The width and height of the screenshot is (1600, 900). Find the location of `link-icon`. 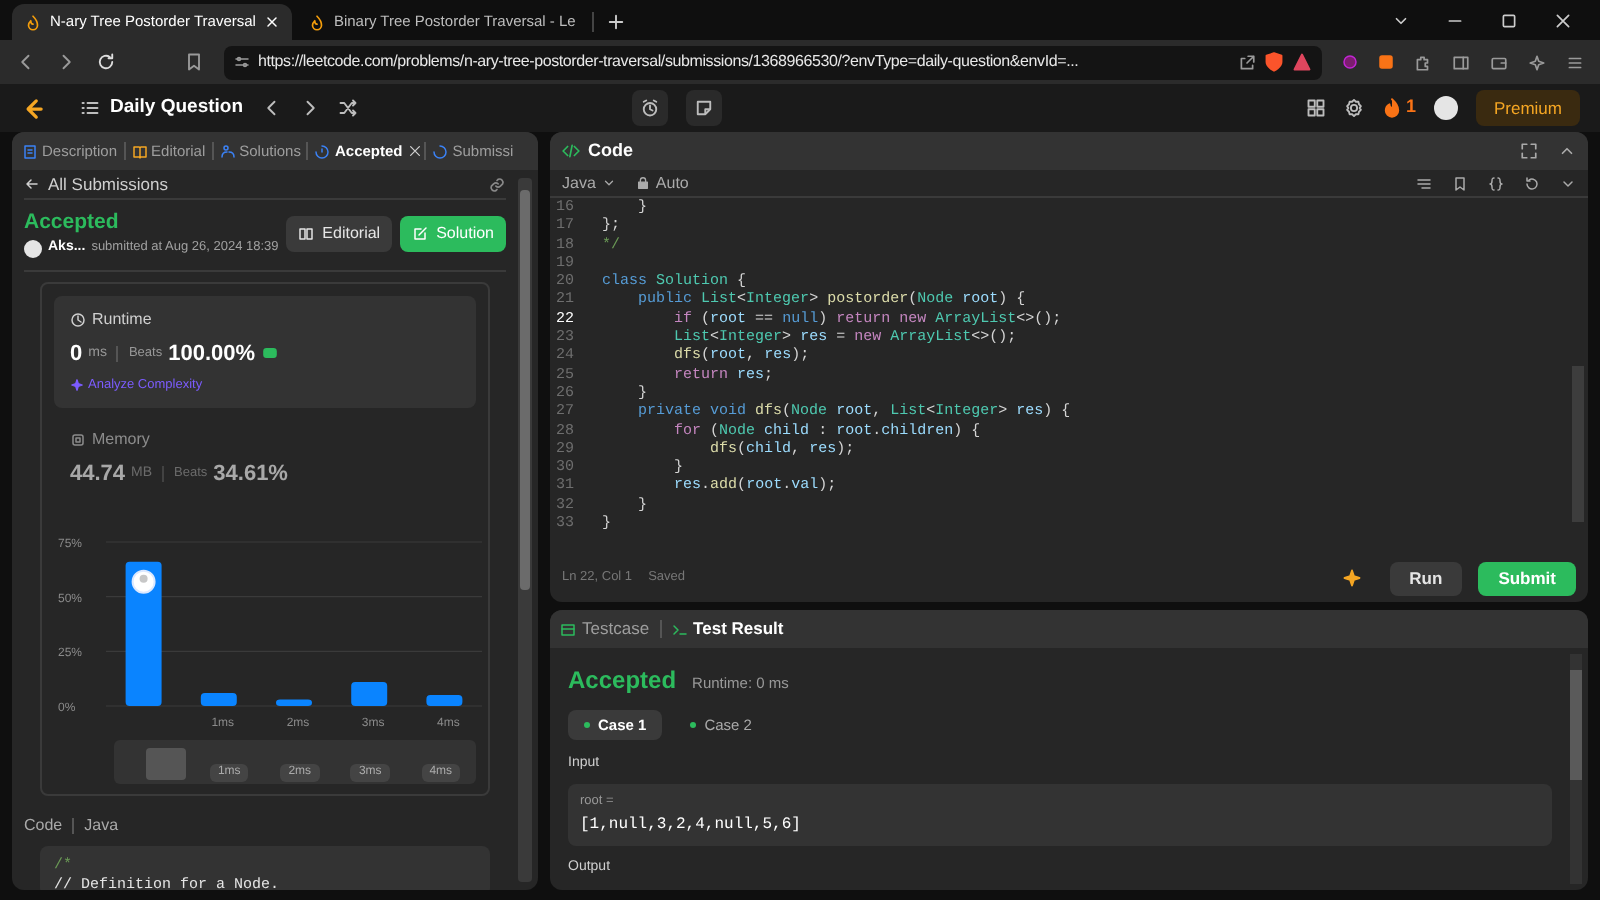

link-icon is located at coordinates (497, 184).